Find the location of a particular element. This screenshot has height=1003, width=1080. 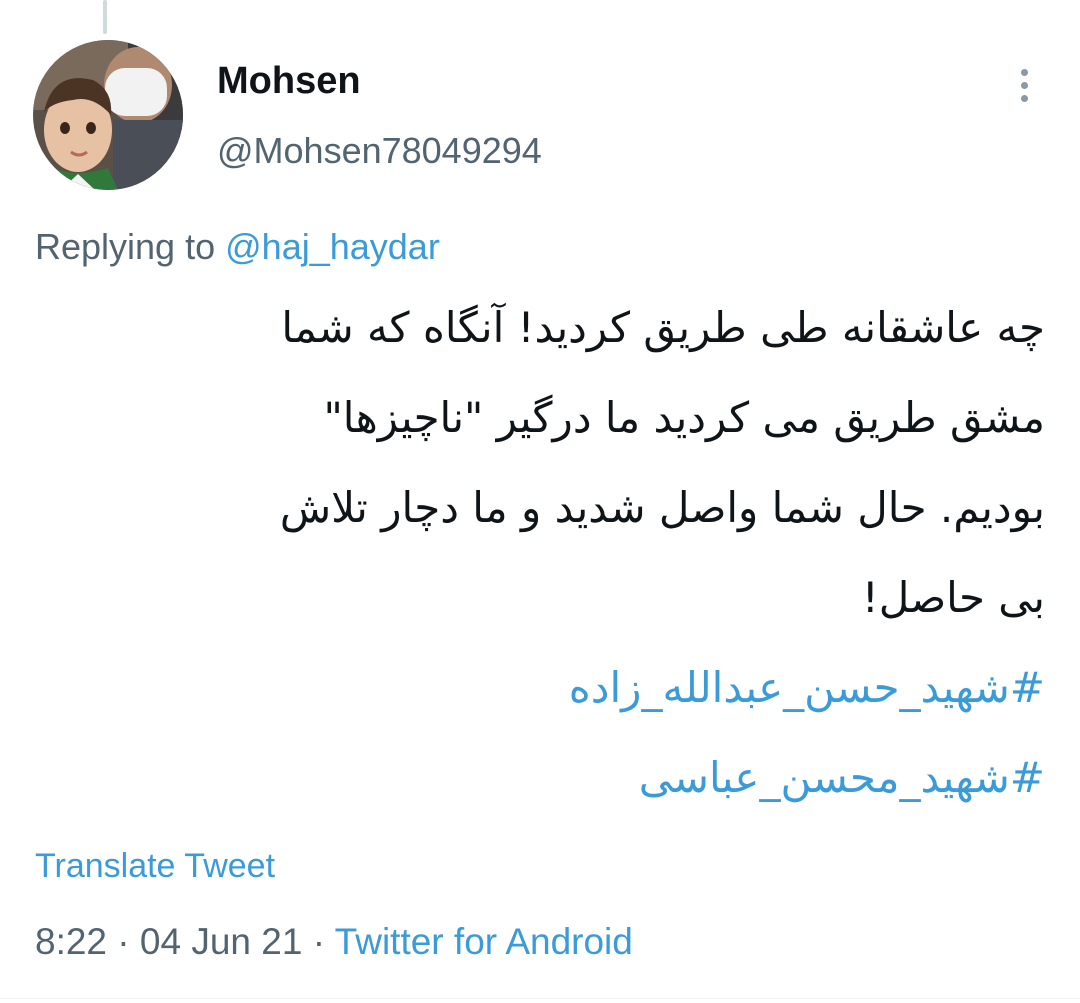

tweet-text-line: مشق طریق می کردید ما درگیر "ناچیزها" is located at coordinates (684, 417).